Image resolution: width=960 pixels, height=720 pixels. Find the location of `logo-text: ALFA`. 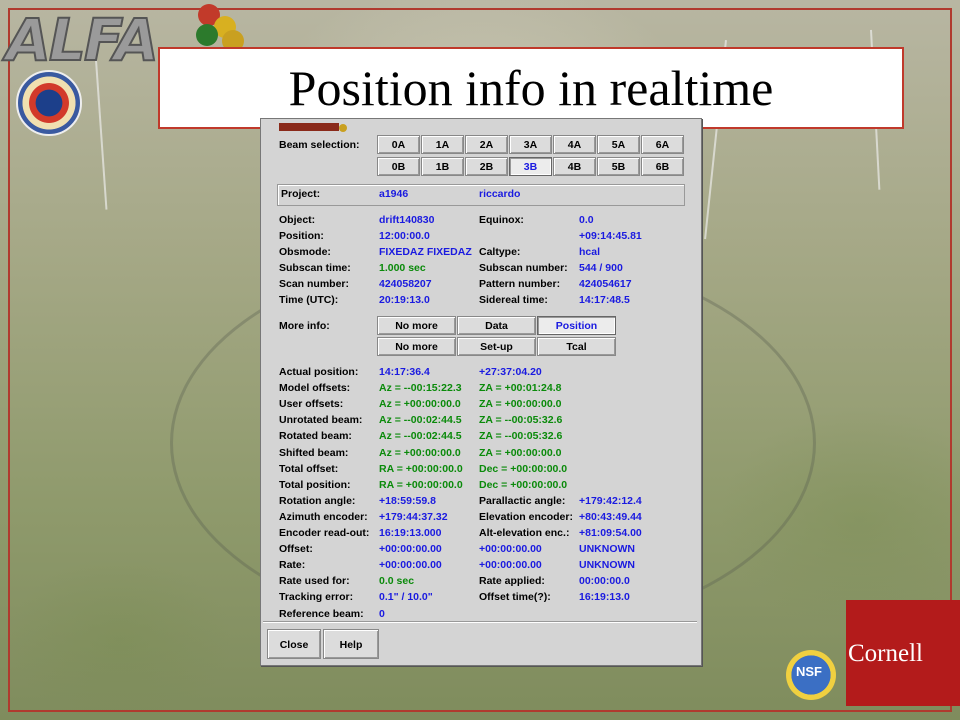

logo-text: ALFA is located at coordinates (82, 40).